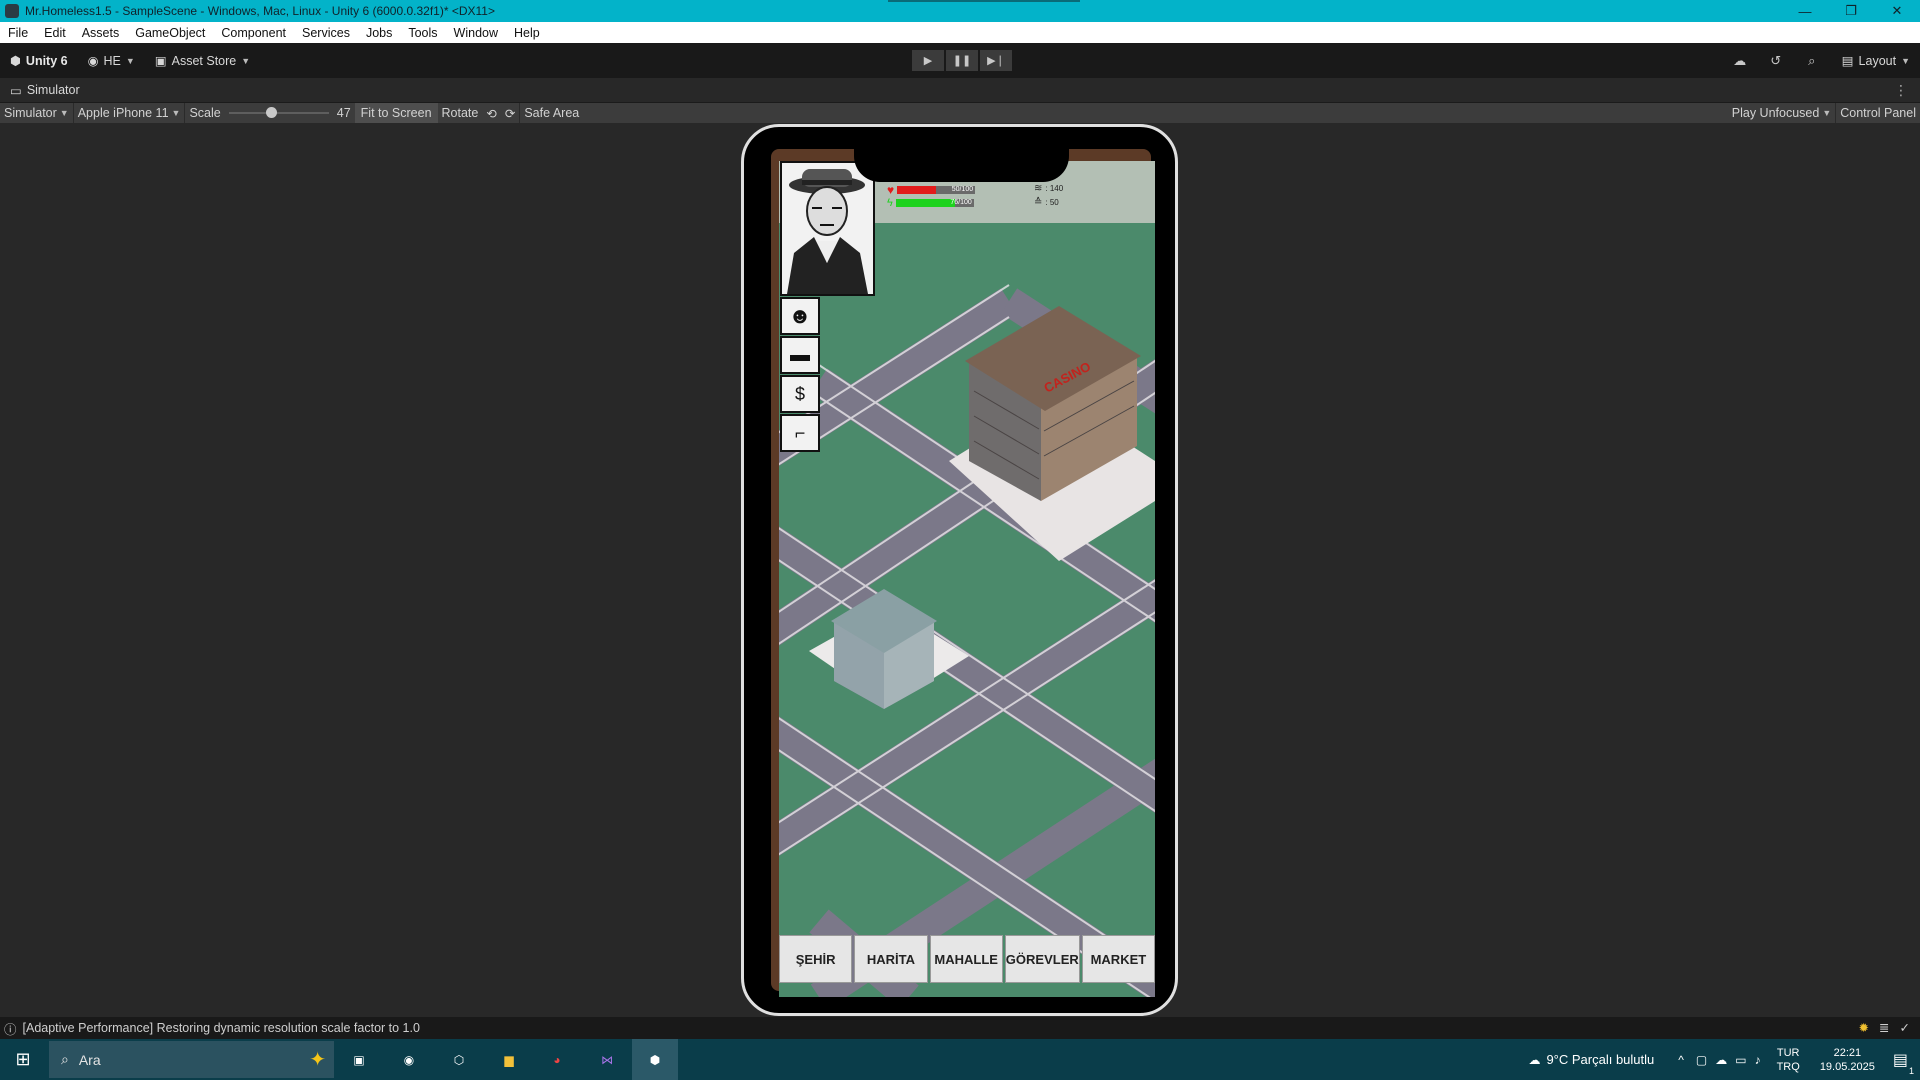 The image size is (1920, 1080). I want to click on stat-money: ≋ : 140, so click(1048, 188).